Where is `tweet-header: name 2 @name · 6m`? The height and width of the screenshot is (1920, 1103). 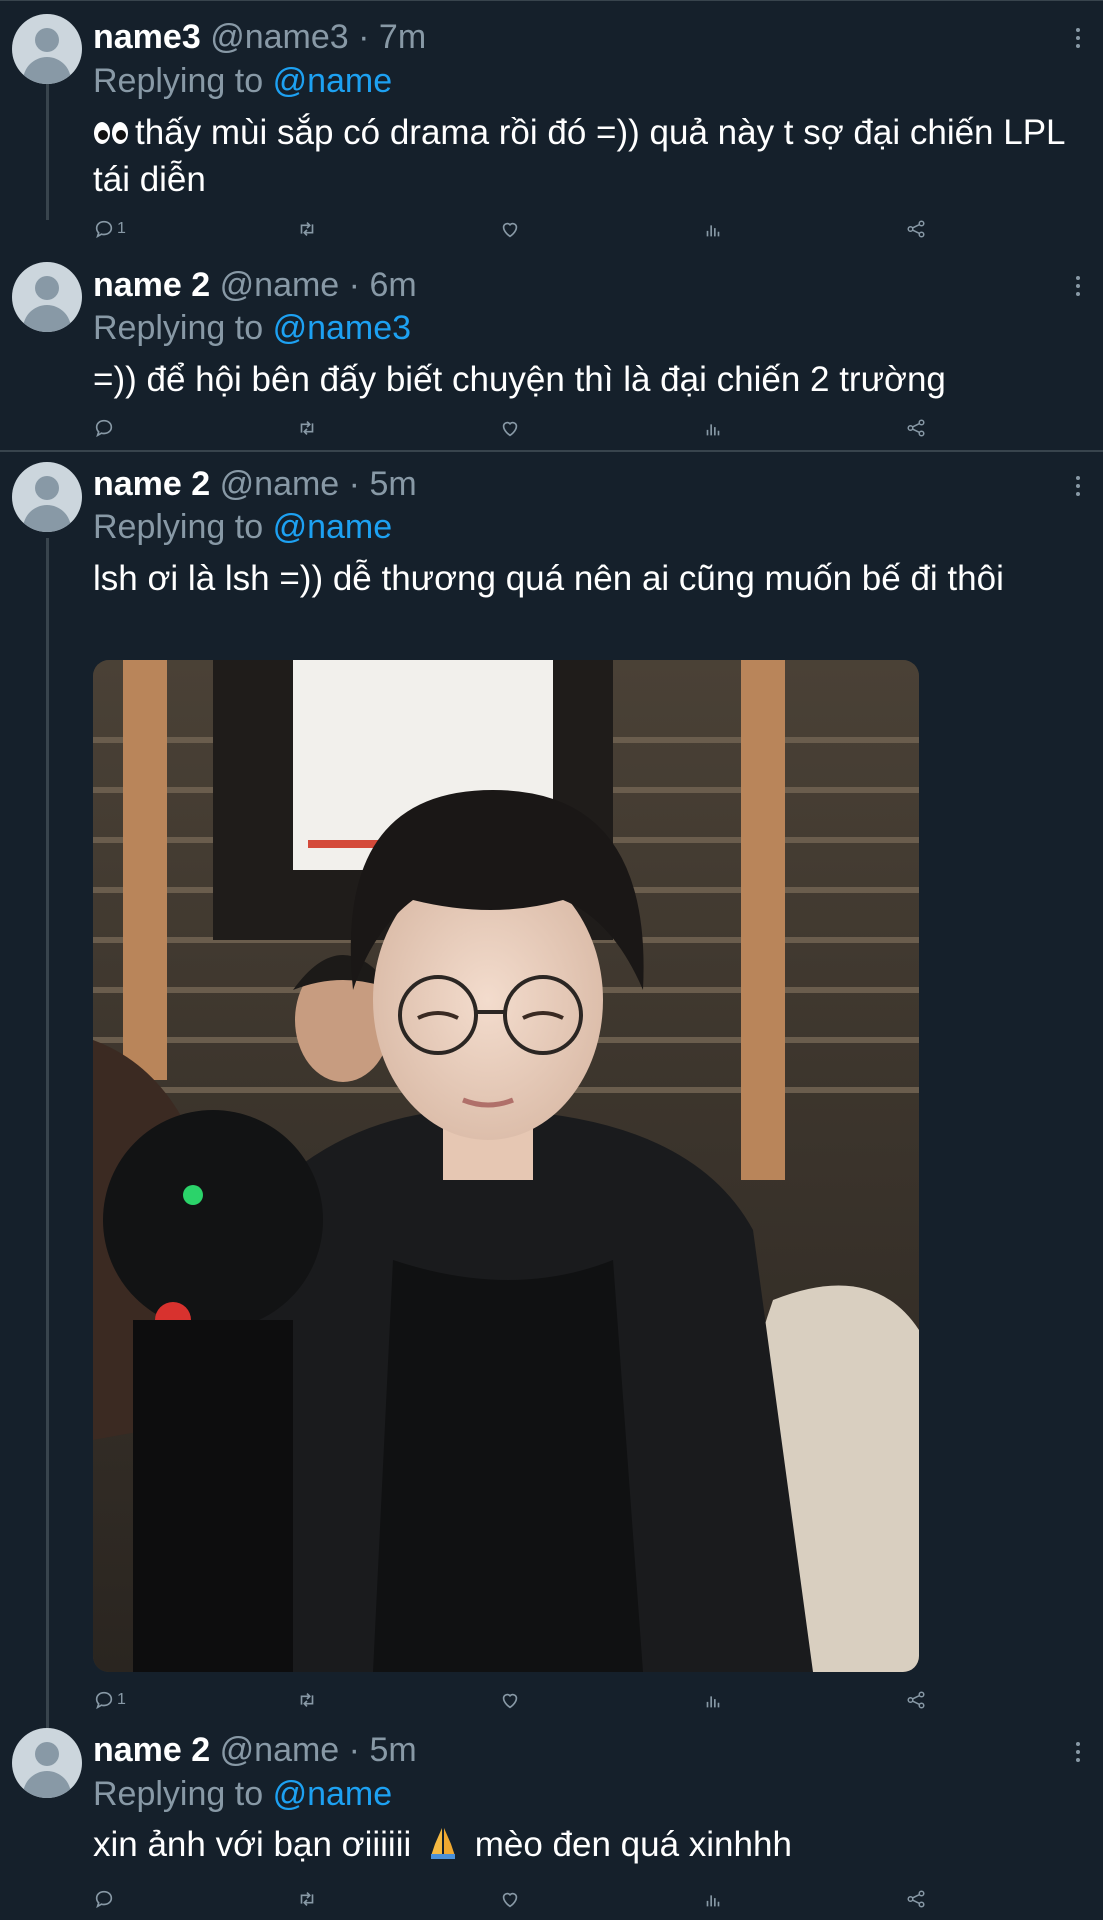 tweet-header: name 2 @name · 6m is located at coordinates (255, 285).